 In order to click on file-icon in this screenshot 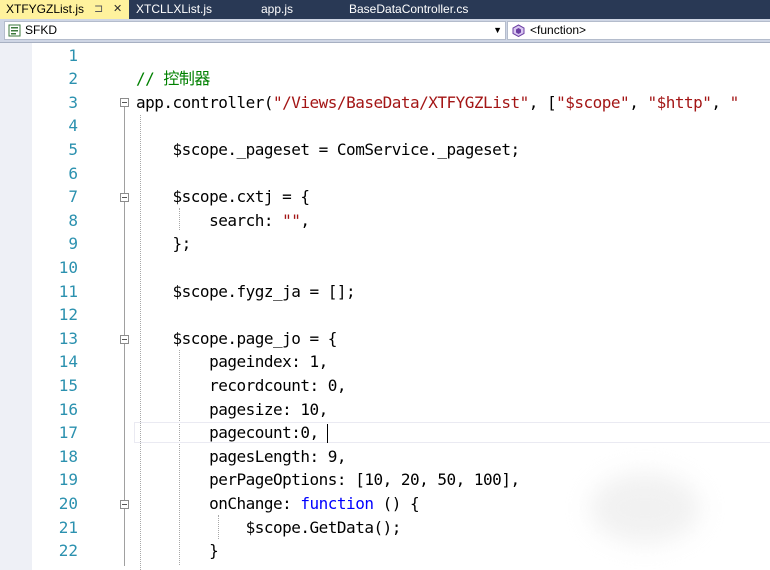, I will do `click(14, 30)`.